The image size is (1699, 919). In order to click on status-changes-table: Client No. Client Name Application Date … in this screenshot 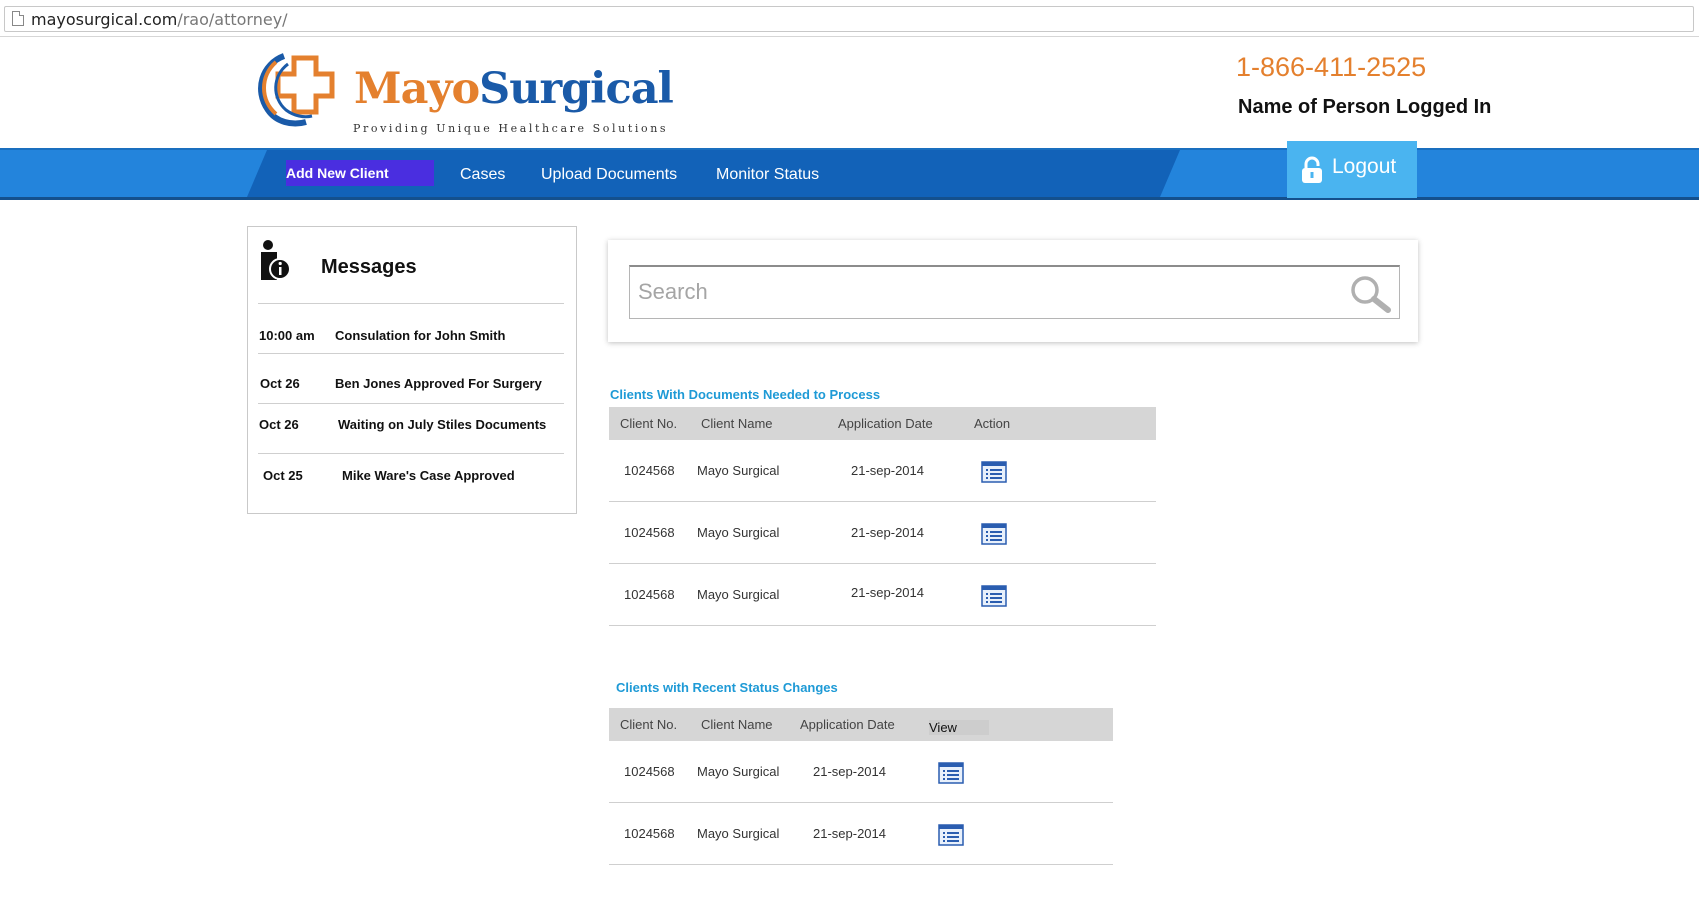, I will do `click(861, 788)`.